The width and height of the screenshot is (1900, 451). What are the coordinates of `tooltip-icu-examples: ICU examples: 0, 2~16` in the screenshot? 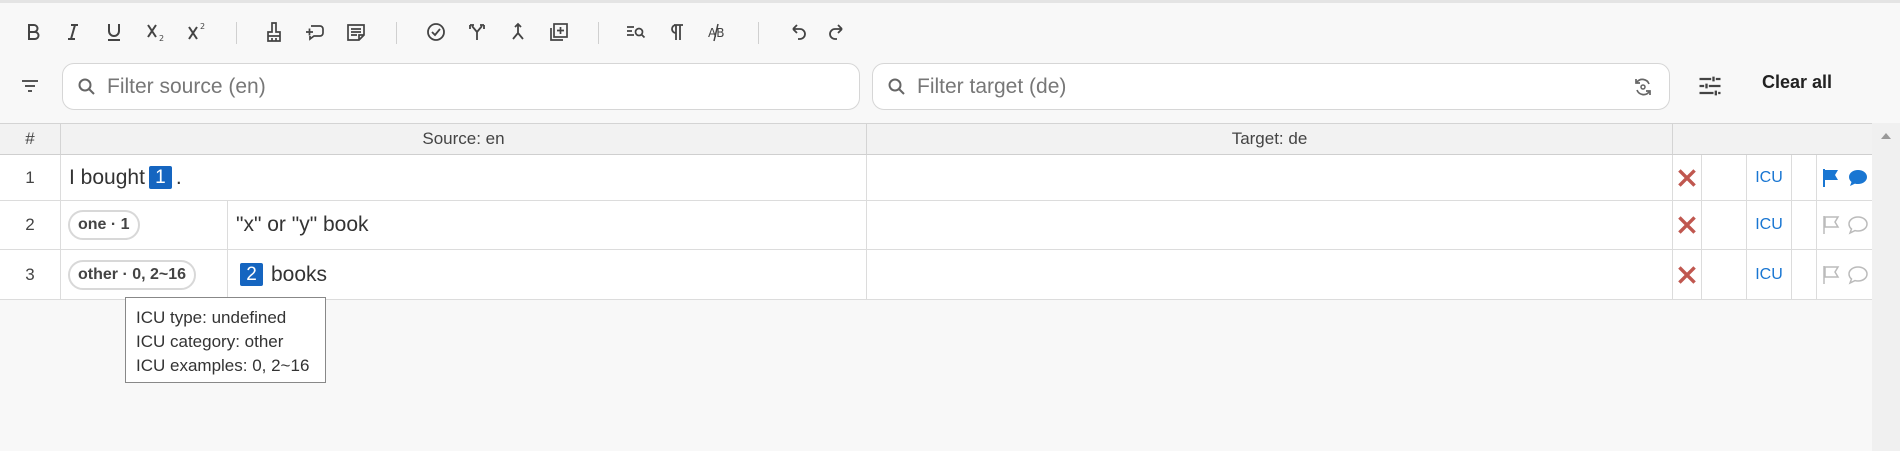 It's located at (223, 365).